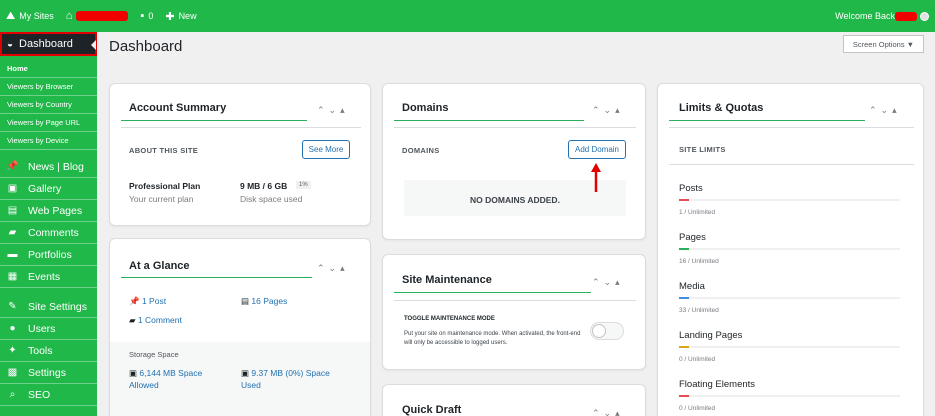  I want to click on sidebar-item-label: Comments, so click(53, 232).